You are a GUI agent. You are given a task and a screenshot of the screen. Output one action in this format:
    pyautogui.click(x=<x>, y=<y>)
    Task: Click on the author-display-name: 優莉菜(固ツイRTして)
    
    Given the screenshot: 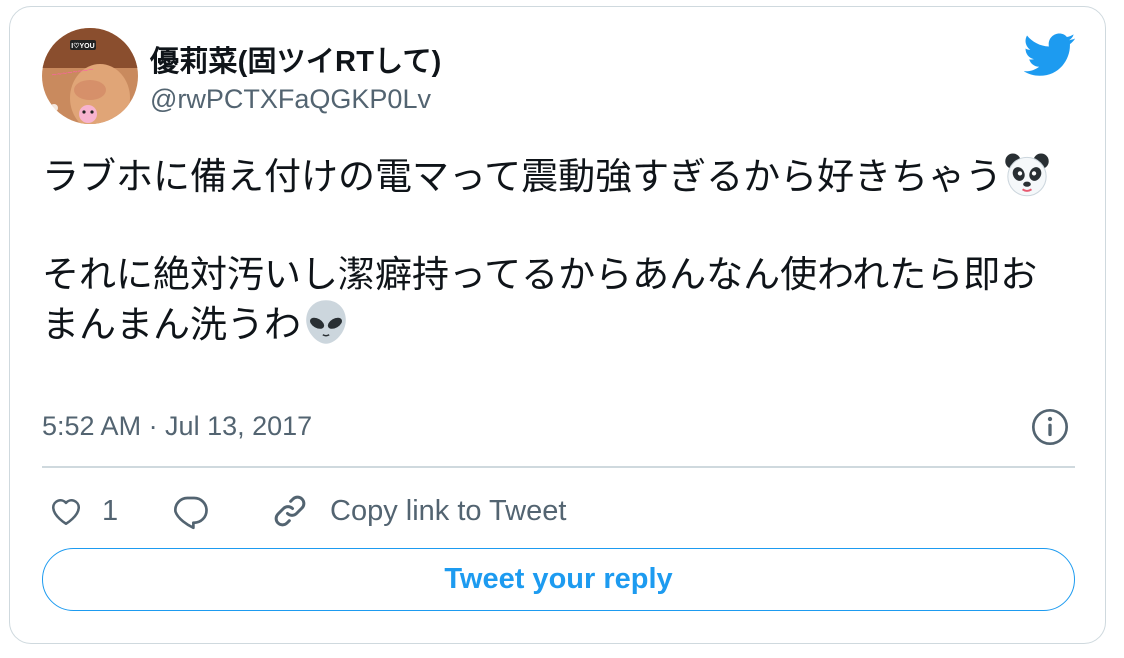 What is the action you would take?
    pyautogui.click(x=296, y=59)
    